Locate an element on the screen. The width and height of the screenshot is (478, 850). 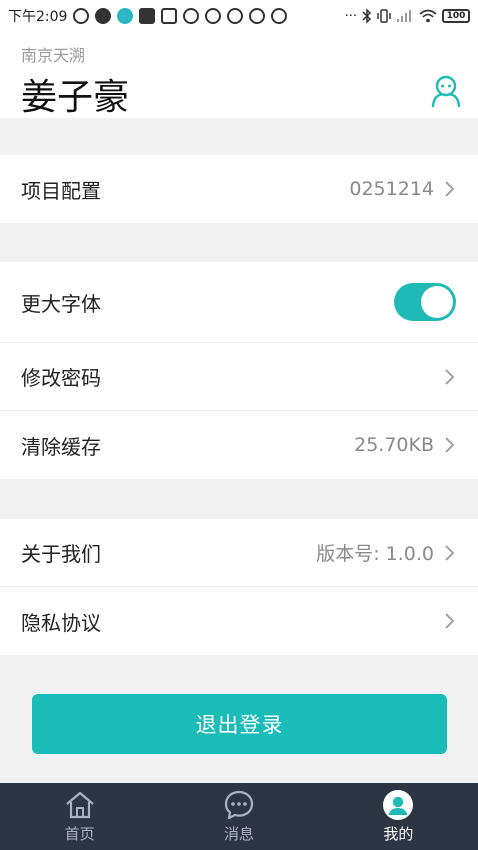
privacy-label: 隐私协议 is located at coordinates (61, 622).